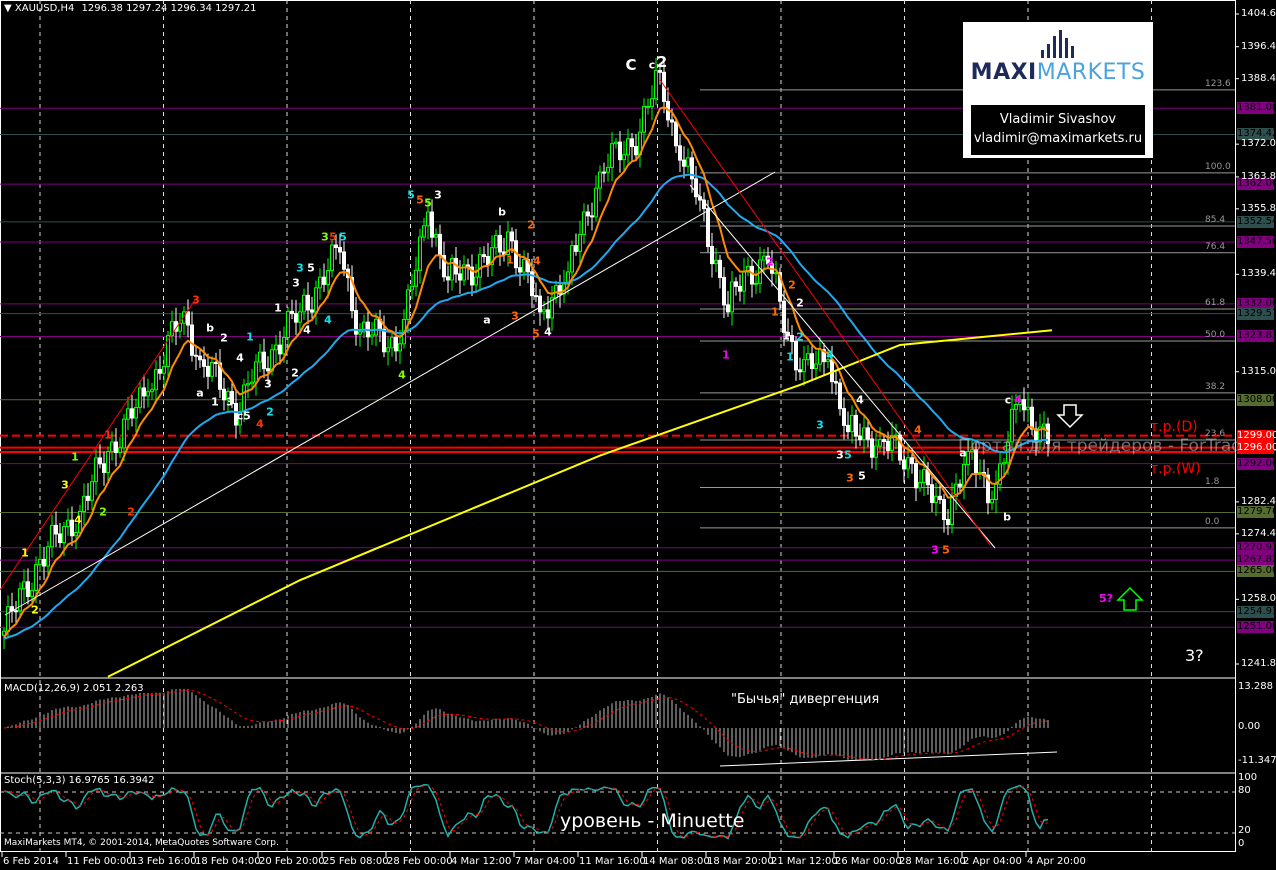 The height and width of the screenshot is (870, 1276). What do you see at coordinates (1057, 44) in the screenshot?
I see `logo-bars-icon` at bounding box center [1057, 44].